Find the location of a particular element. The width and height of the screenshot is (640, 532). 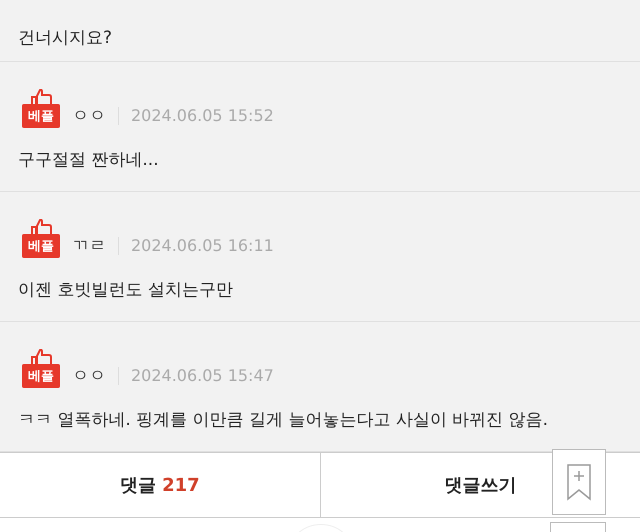

comment-text: ㅋㅋ 열폭하네. 핑계를 이만큼 길게 늘어놓는다고 사실이 바뀌진 않음. is located at coordinates (284, 420).